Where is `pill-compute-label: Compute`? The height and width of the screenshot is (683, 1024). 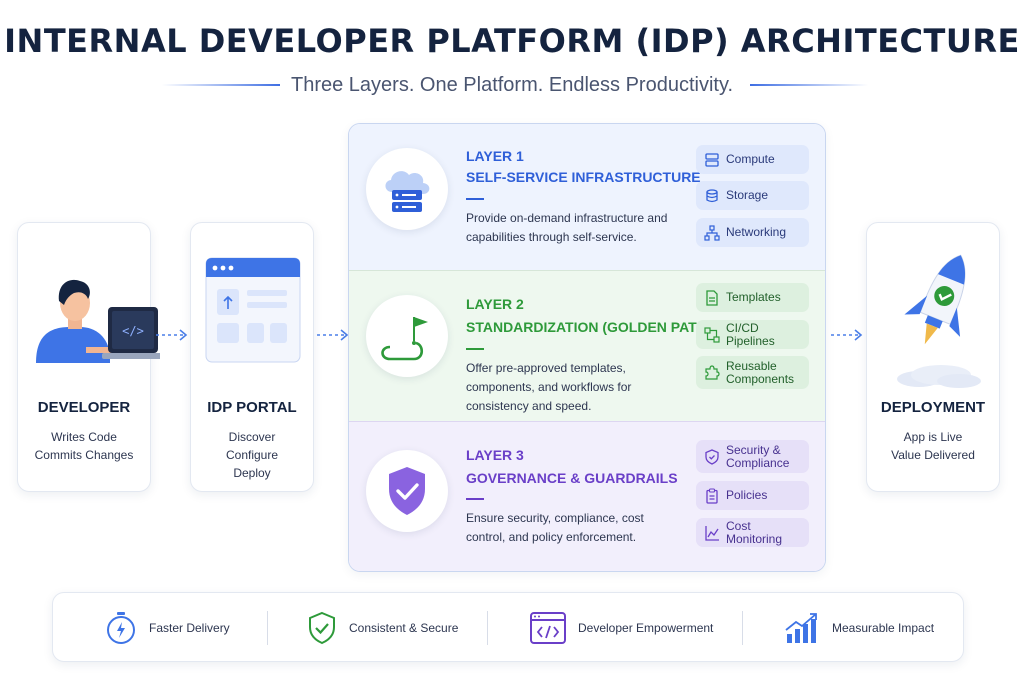
pill-compute-label: Compute is located at coordinates (750, 159).